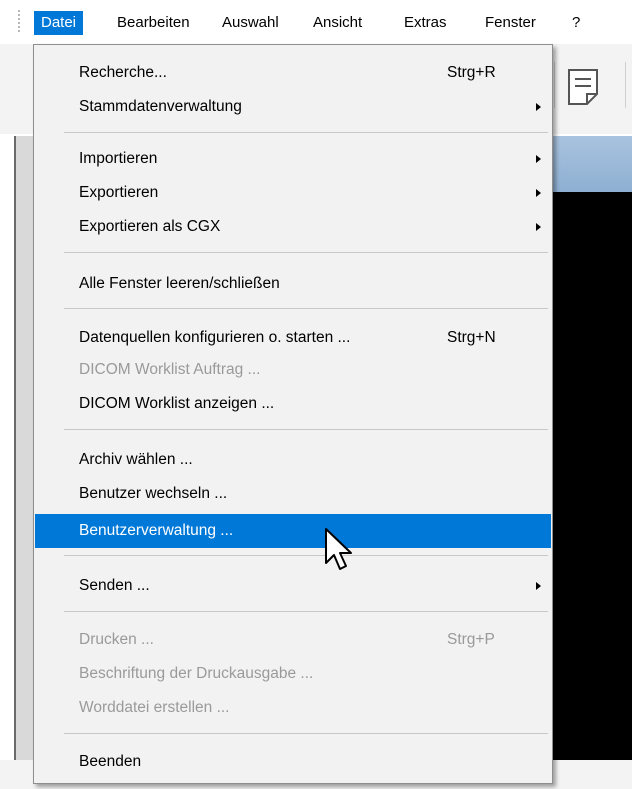  What do you see at coordinates (119, 192) in the screenshot?
I see `menu-item-label: Exportieren` at bounding box center [119, 192].